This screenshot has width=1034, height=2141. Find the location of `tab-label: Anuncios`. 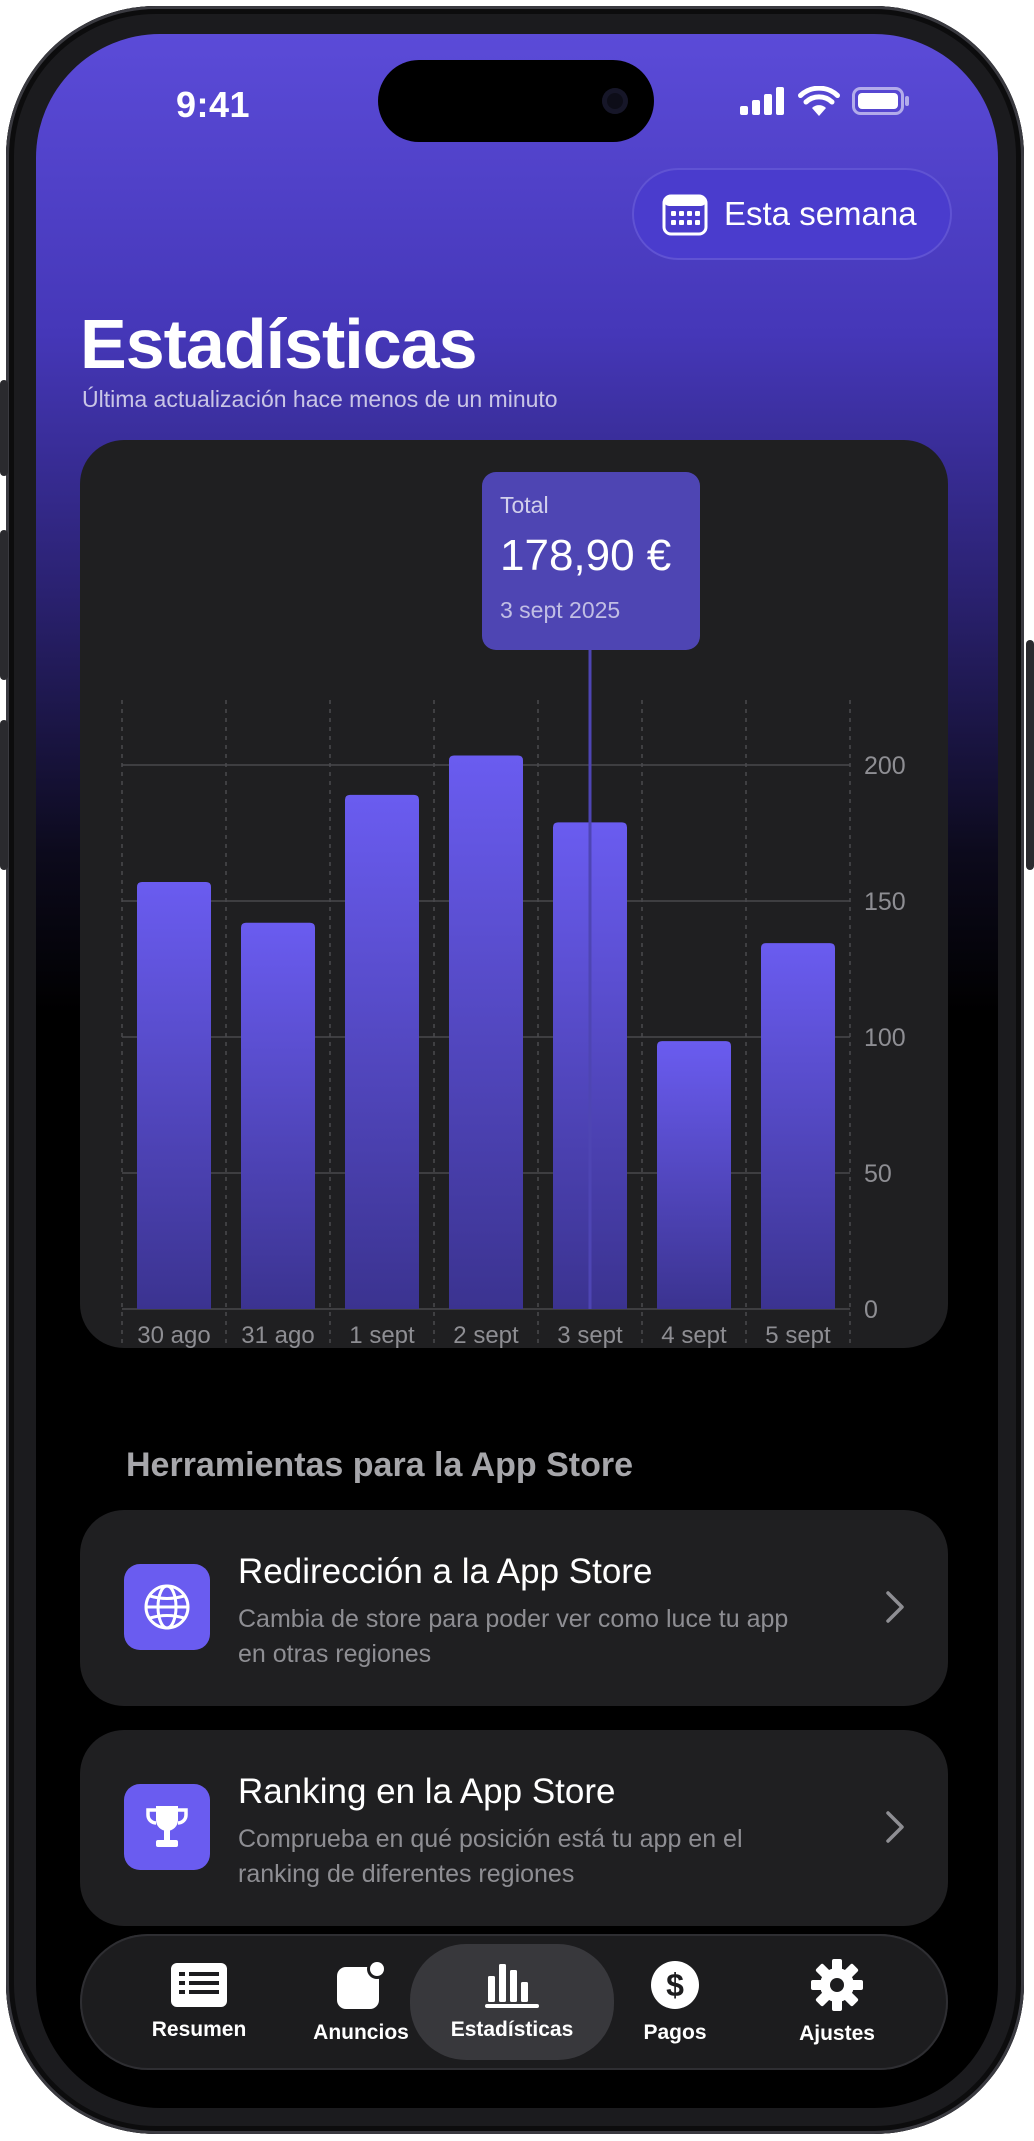

tab-label: Anuncios is located at coordinates (361, 2032).